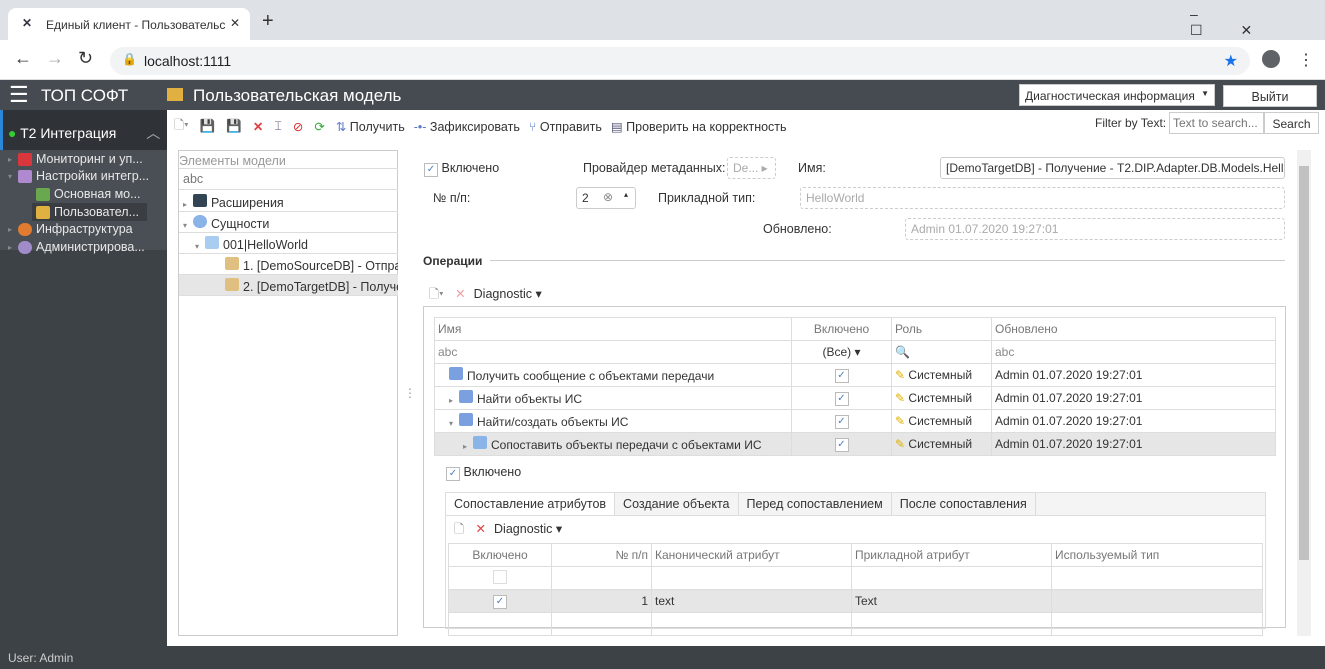 The image size is (1325, 669). Describe the element at coordinates (1133, 352) in the screenshot. I see `filter-updated: abc` at that location.